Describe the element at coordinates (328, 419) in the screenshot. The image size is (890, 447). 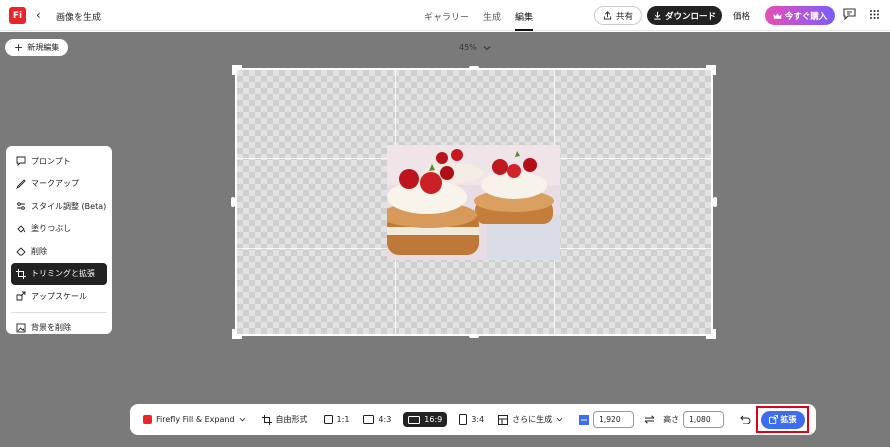
I see `square-icon` at that location.